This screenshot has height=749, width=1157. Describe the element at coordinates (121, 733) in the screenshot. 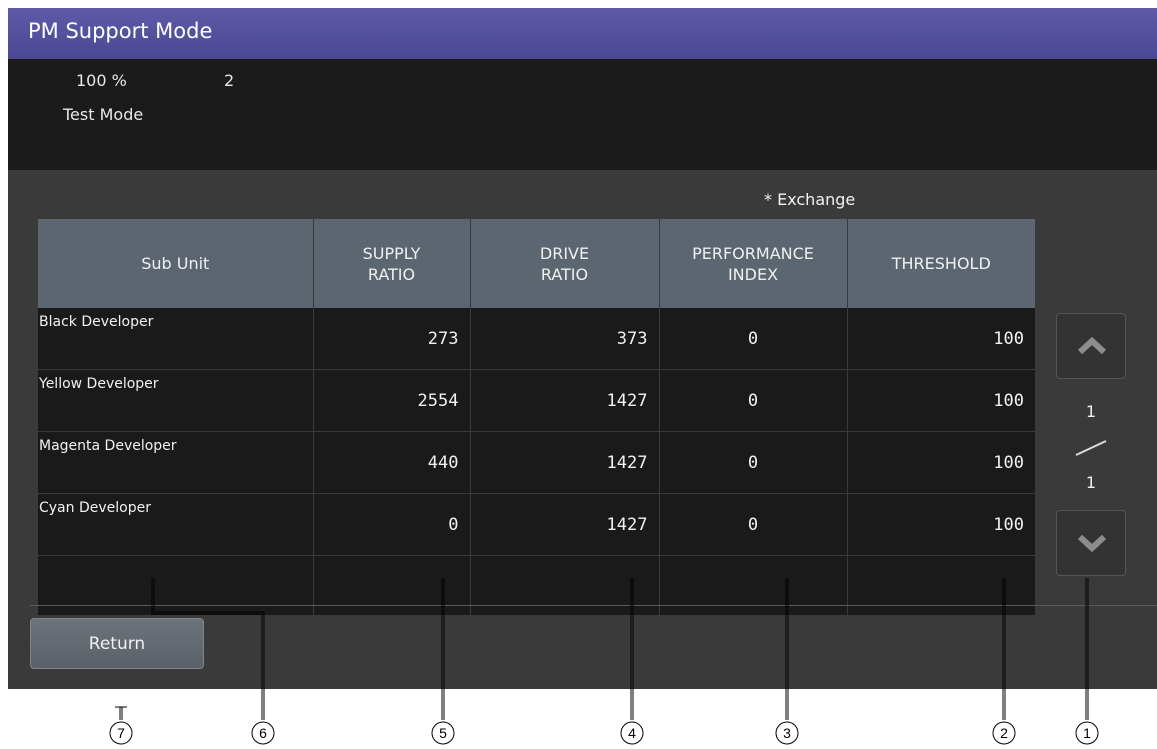

I see `callout-label-7: 7` at that location.